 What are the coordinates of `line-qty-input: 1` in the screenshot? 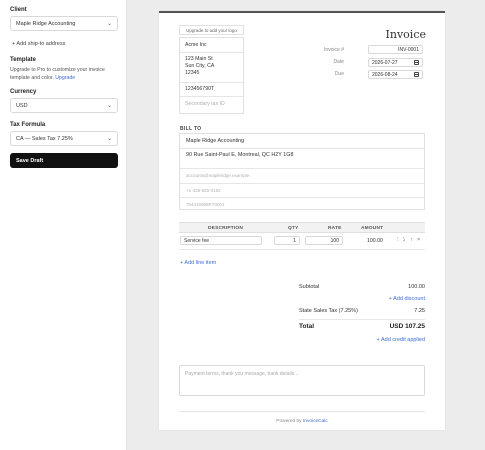 It's located at (287, 240).